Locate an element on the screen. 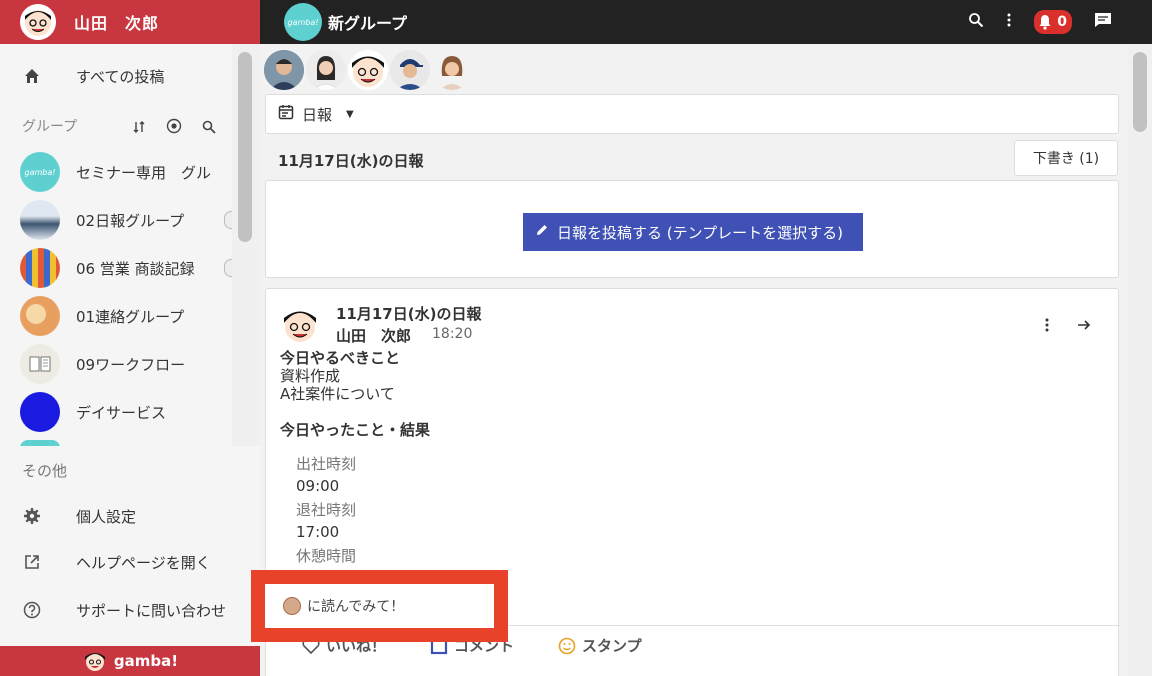 The width and height of the screenshot is (1152, 676). nav-contact-support: サポートに問い合わせ is located at coordinates (130, 610).